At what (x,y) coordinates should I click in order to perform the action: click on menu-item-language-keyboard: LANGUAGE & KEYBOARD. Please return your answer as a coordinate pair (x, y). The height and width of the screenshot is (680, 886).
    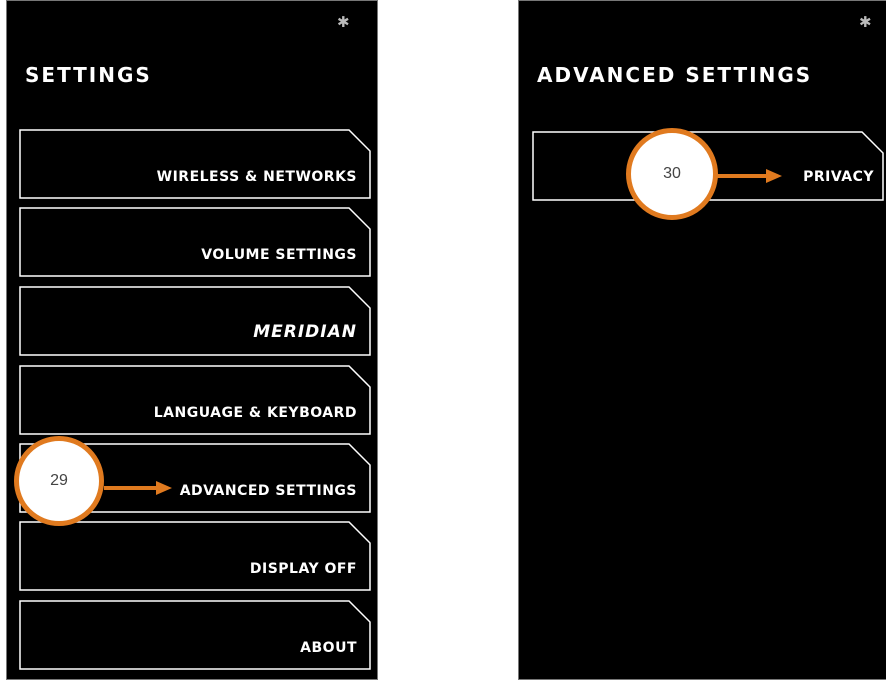
    Looking at the image, I should click on (195, 400).